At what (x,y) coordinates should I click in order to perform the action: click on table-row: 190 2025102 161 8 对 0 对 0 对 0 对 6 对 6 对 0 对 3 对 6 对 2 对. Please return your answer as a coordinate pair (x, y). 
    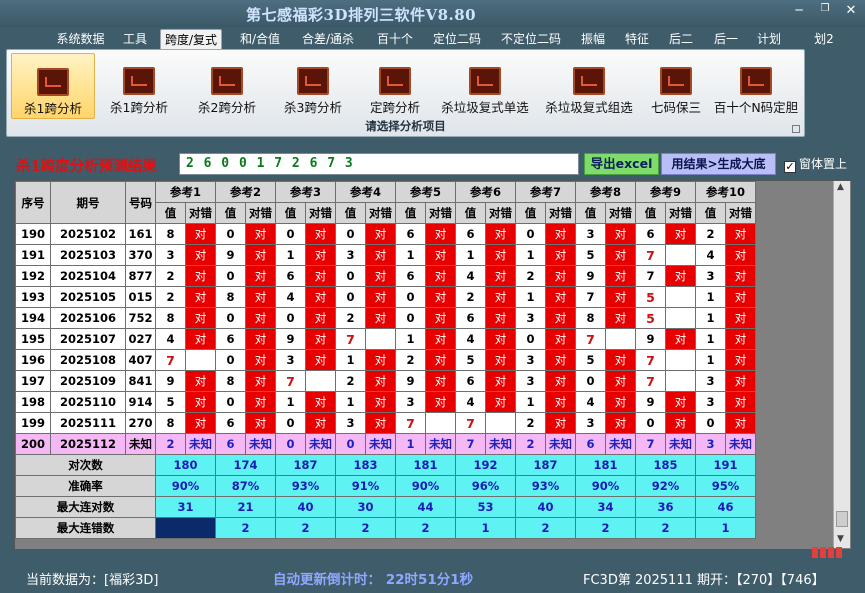
    Looking at the image, I should click on (385, 234).